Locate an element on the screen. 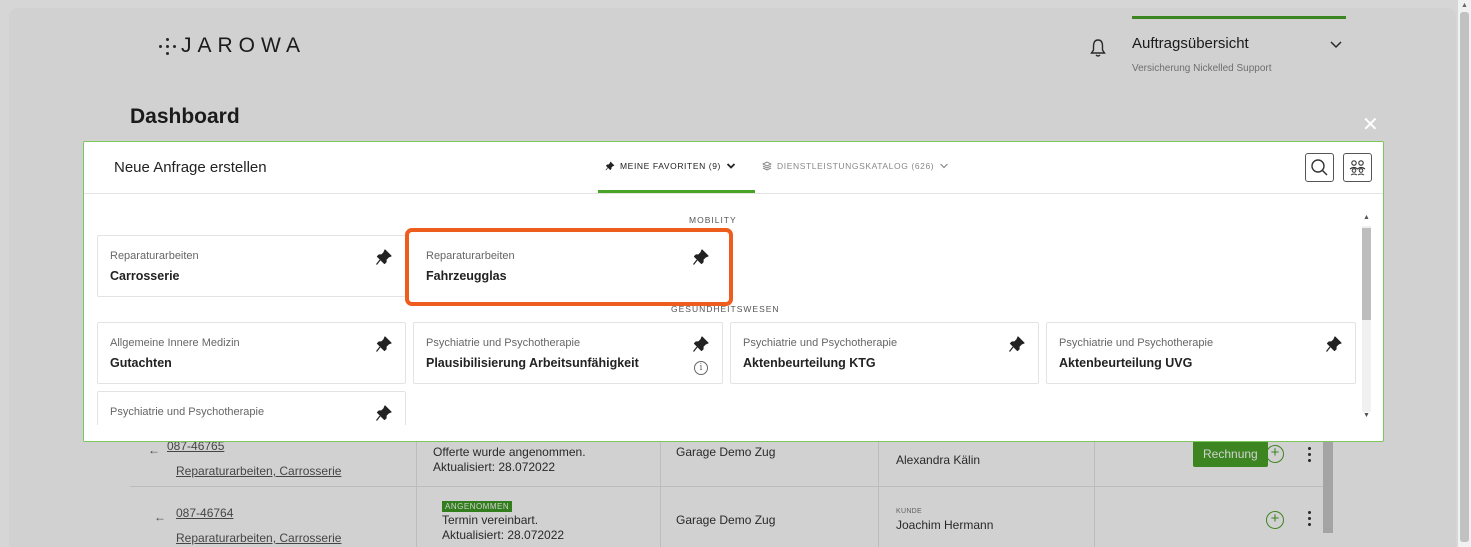 This screenshot has height=547, width=1471. card-service-name: Aktenbeurteilung KTG is located at coordinates (809, 363).